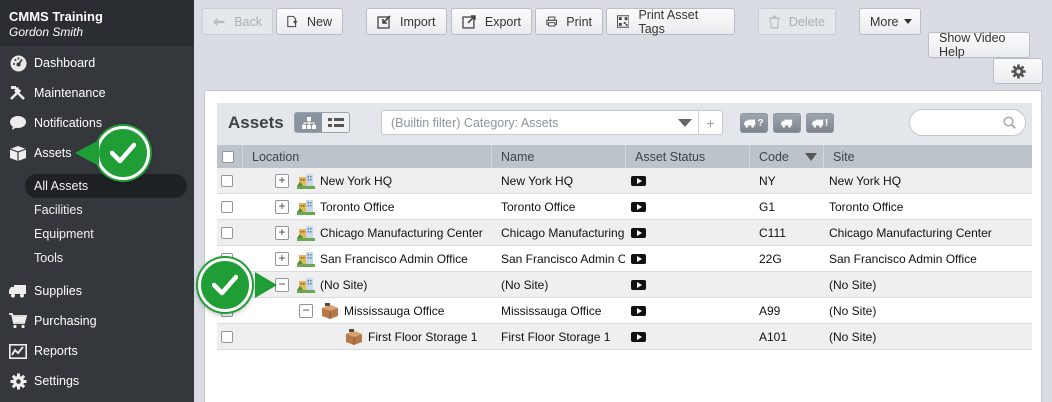 The width and height of the screenshot is (1052, 402). Describe the element at coordinates (563, 285) in the screenshot. I see `name-cell: (No Site)` at that location.